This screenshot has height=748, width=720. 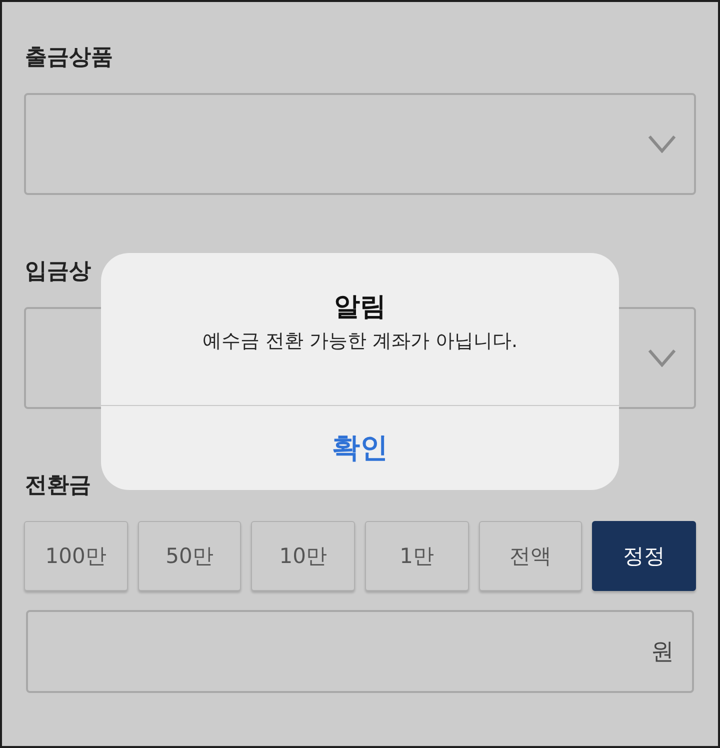 What do you see at coordinates (69, 58) in the screenshot?
I see `field-label: 출금상품` at bounding box center [69, 58].